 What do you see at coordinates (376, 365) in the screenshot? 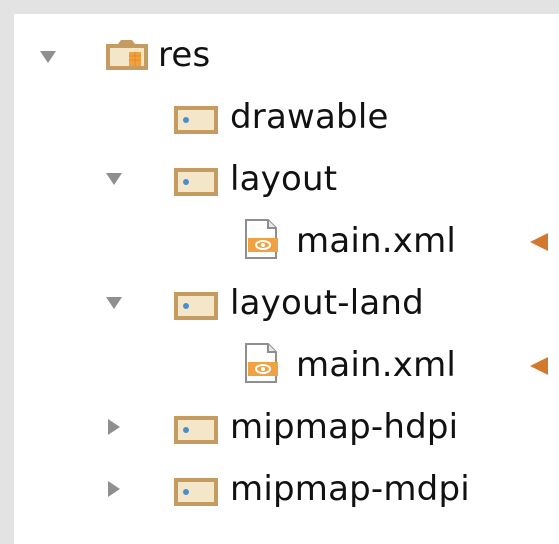
I see `tree-label-main-xml-land: main.xml` at bounding box center [376, 365].